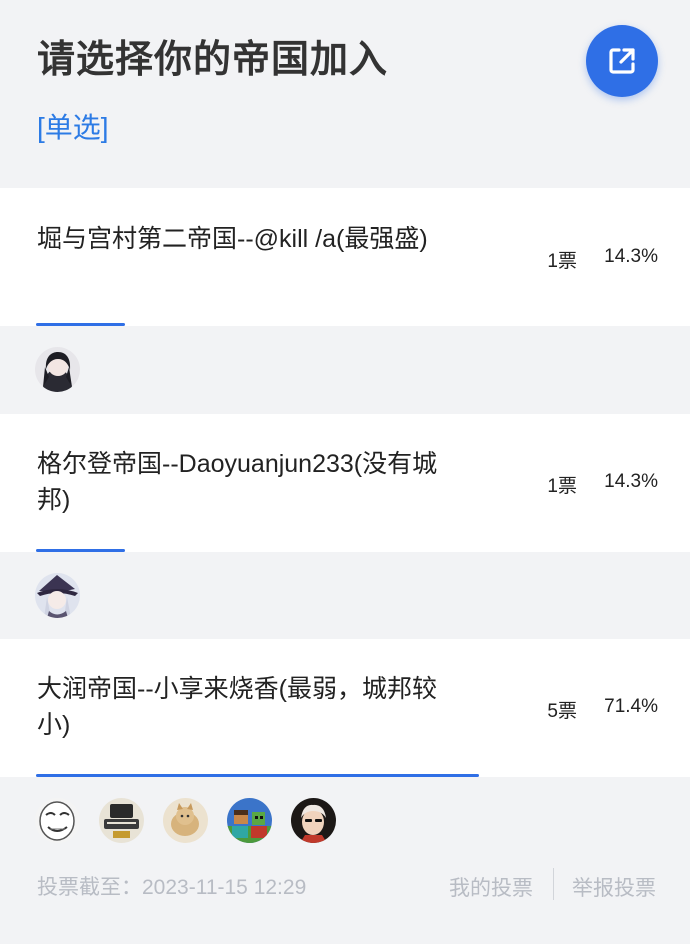 This screenshot has width=690, height=944. I want to click on external-link-icon, so click(622, 61).